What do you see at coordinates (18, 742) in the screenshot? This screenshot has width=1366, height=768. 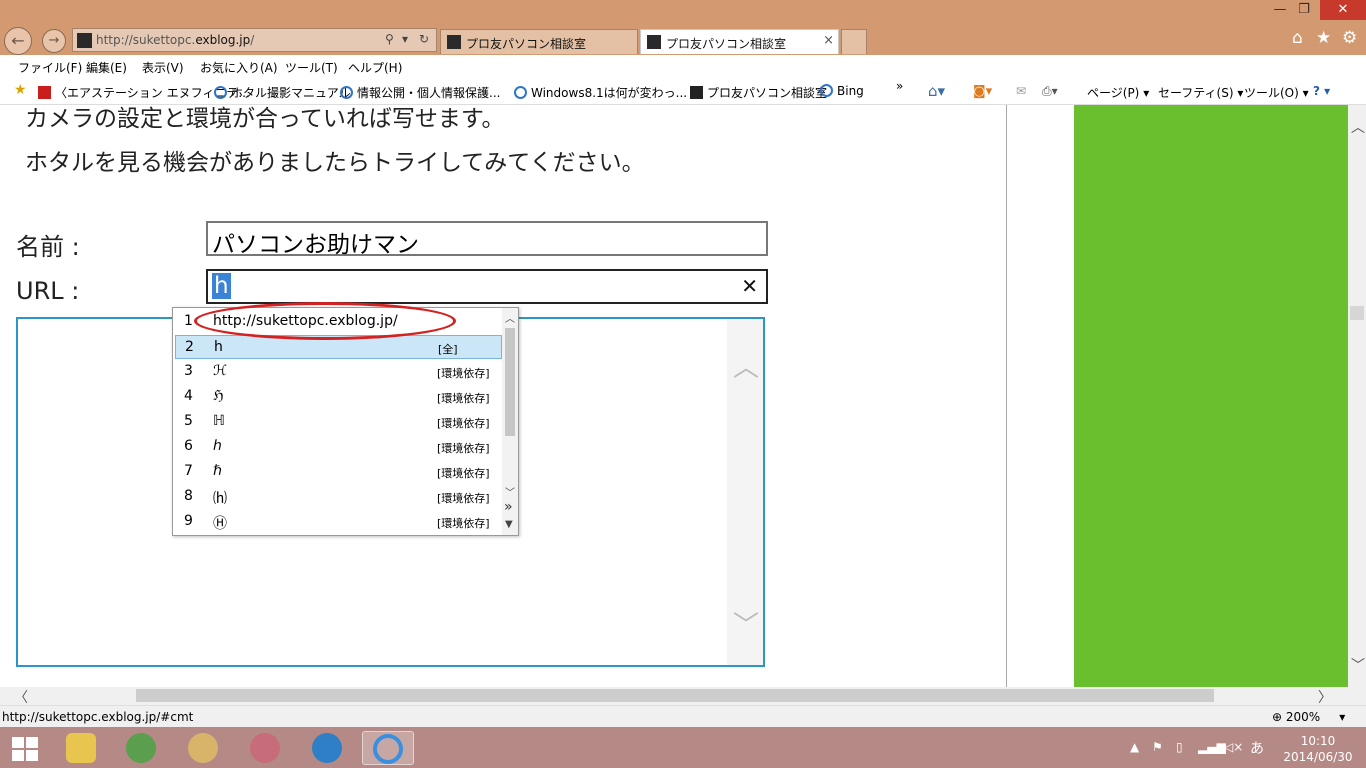 I see `windows-logo-icon` at bounding box center [18, 742].